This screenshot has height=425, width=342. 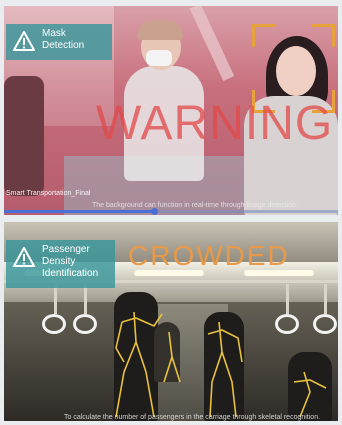 What do you see at coordinates (48, 193) in the screenshot?
I see `video-file-label: Smart Transportation_Final` at bounding box center [48, 193].